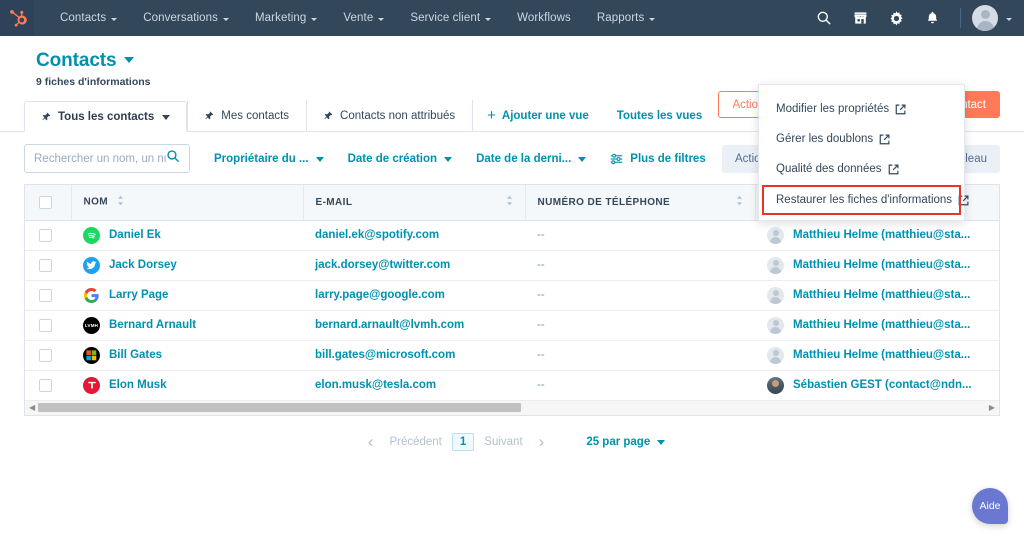 The image size is (1024, 534). Describe the element at coordinates (658, 159) in the screenshot. I see `more-filters-button: Plus de filtres` at that location.